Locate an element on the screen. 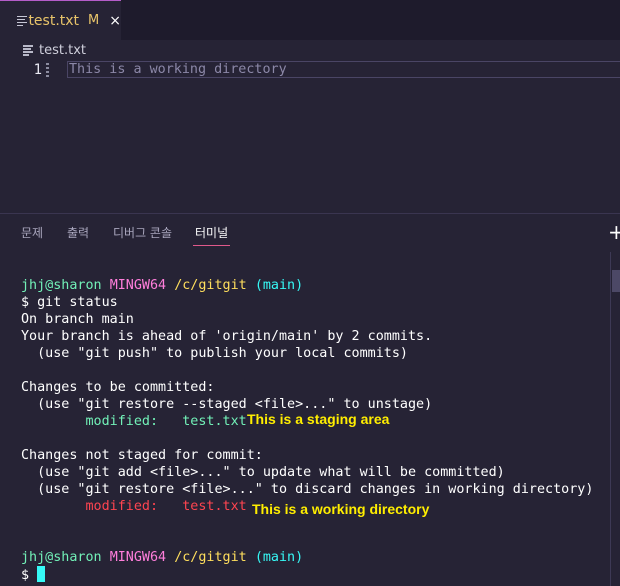 The height and width of the screenshot is (586, 620). modified-badge: M is located at coordinates (94, 20).